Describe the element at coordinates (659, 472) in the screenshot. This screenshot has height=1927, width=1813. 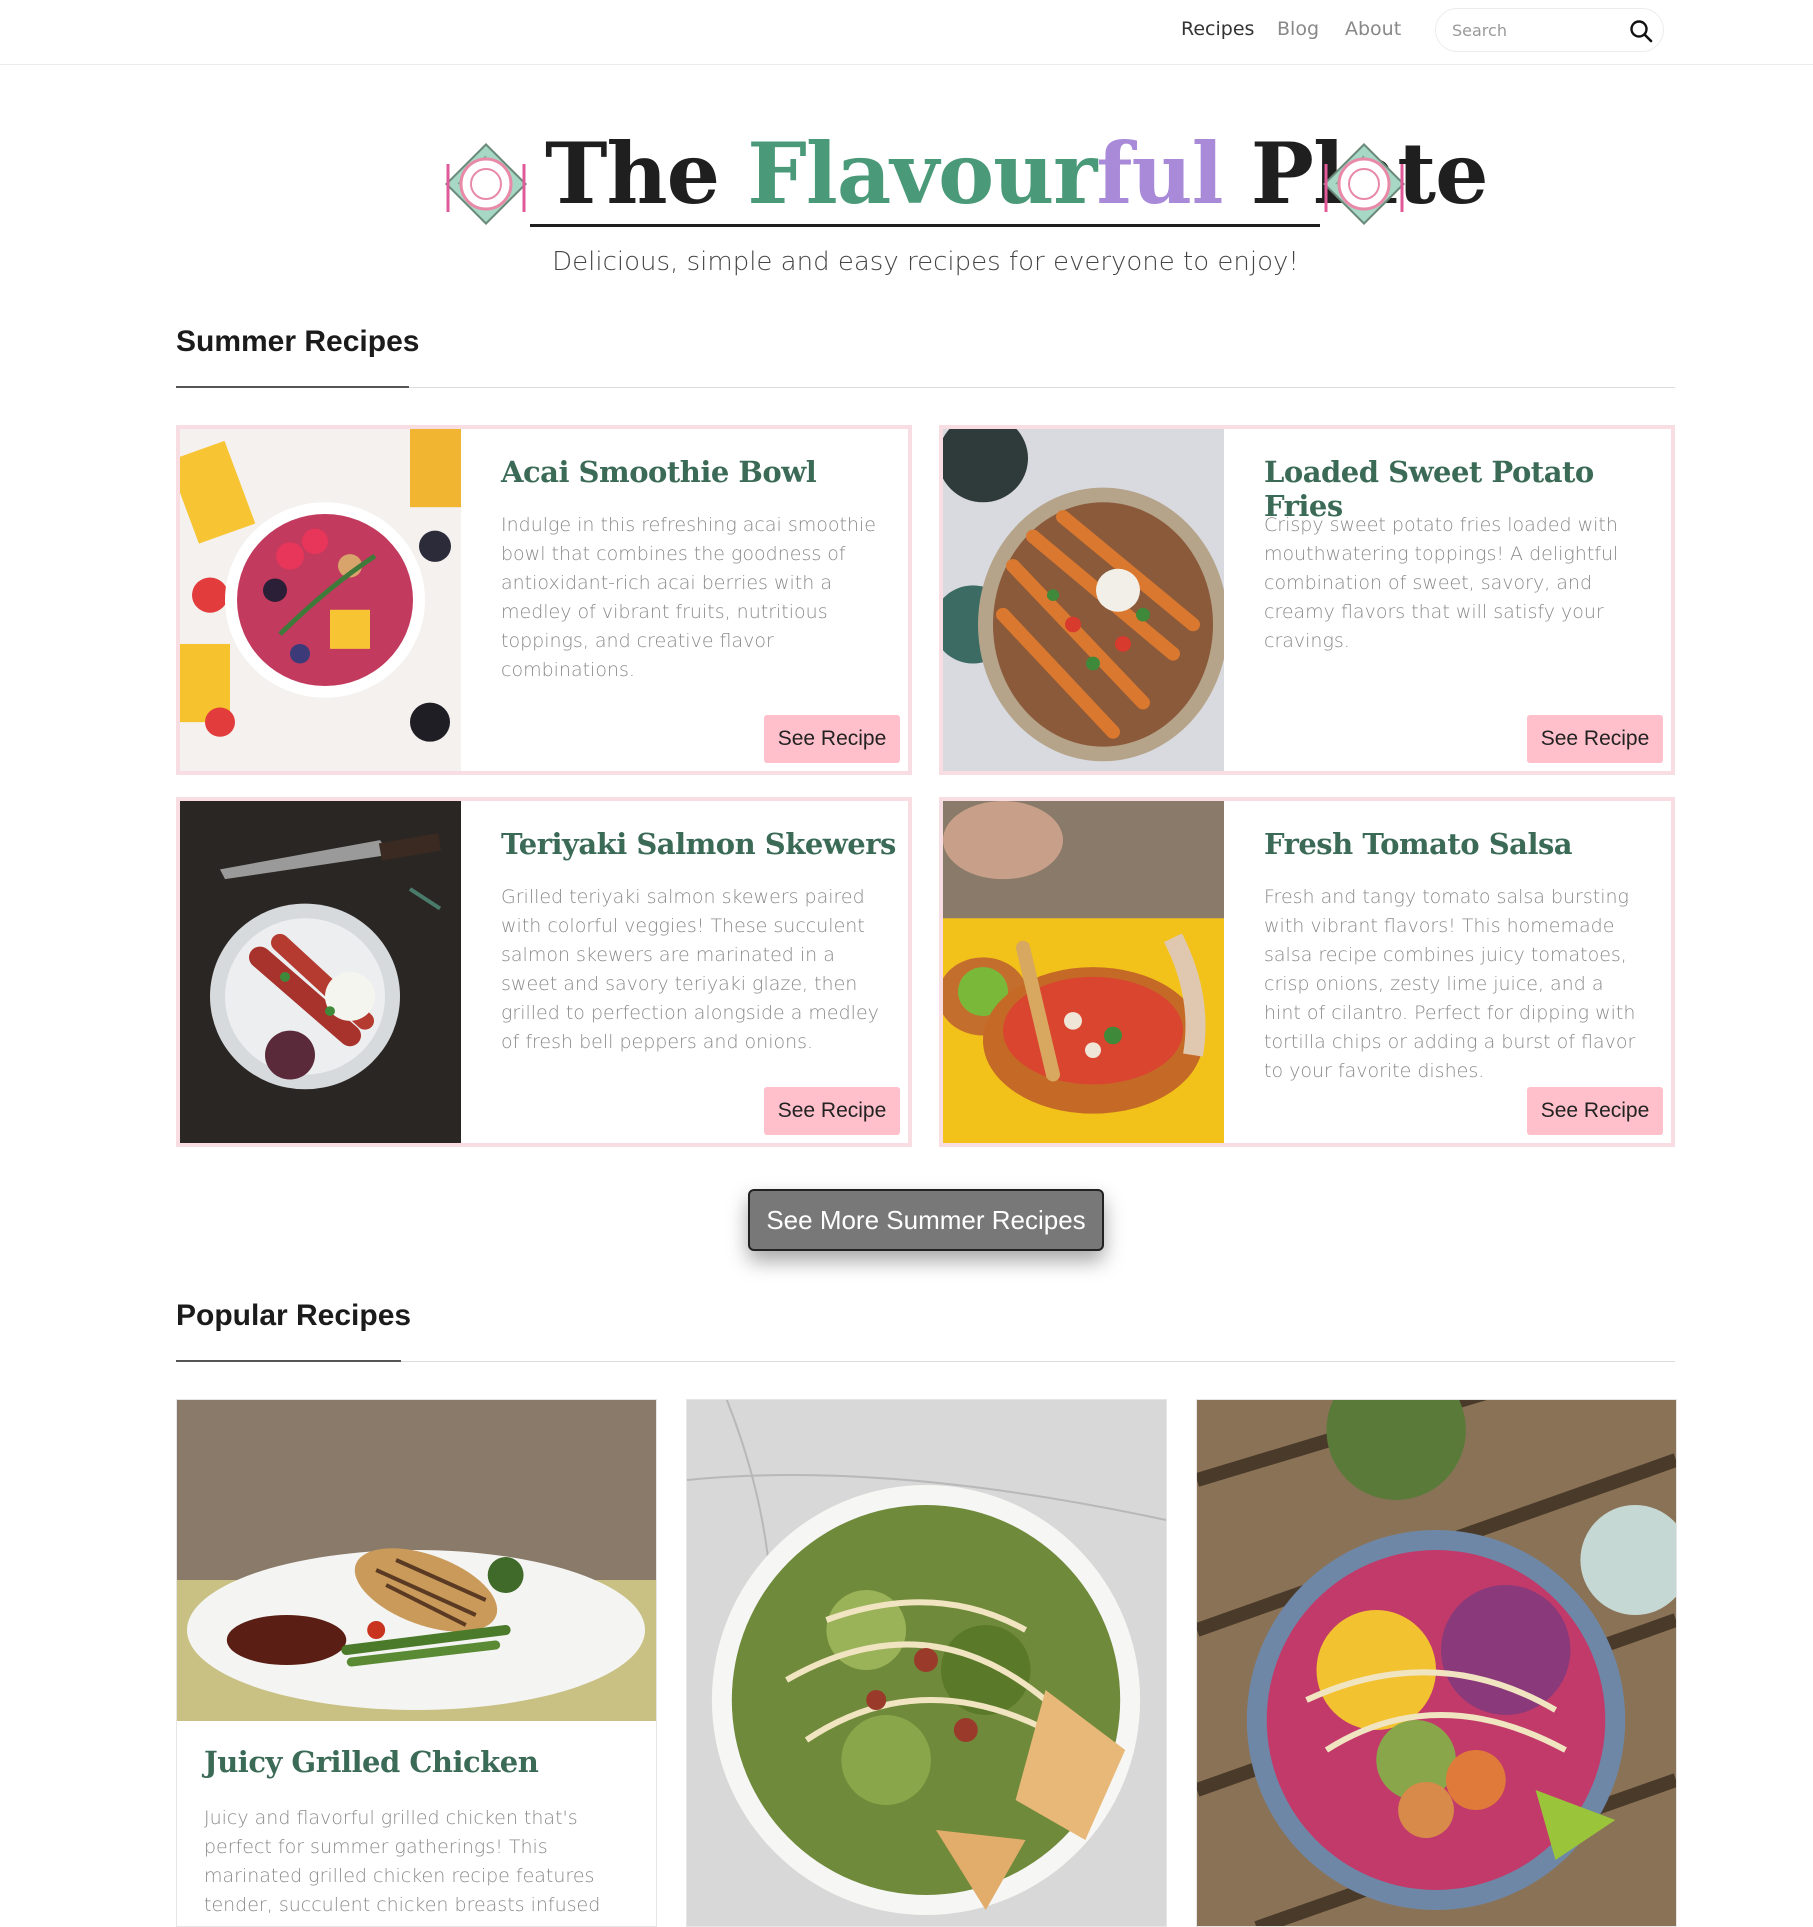
I see `recipe-title: Acai Smoothie Bowl` at that location.